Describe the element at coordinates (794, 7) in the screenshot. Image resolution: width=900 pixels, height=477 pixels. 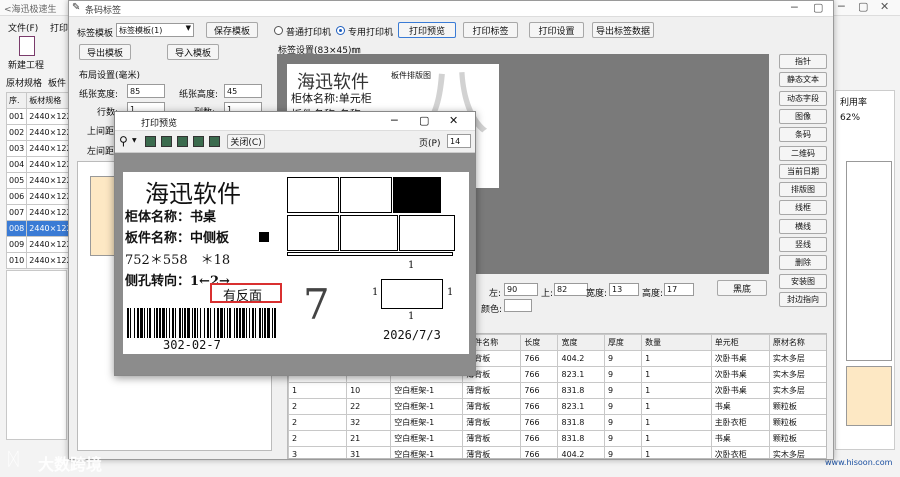
I see `dialog-min-icon: ─` at that location.